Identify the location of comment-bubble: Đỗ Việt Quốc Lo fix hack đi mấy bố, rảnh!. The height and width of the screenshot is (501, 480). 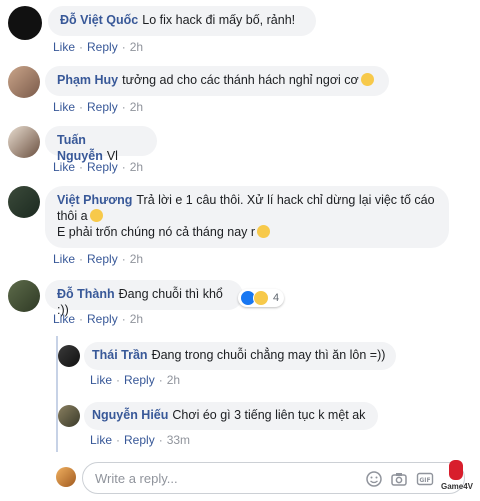
(182, 21).